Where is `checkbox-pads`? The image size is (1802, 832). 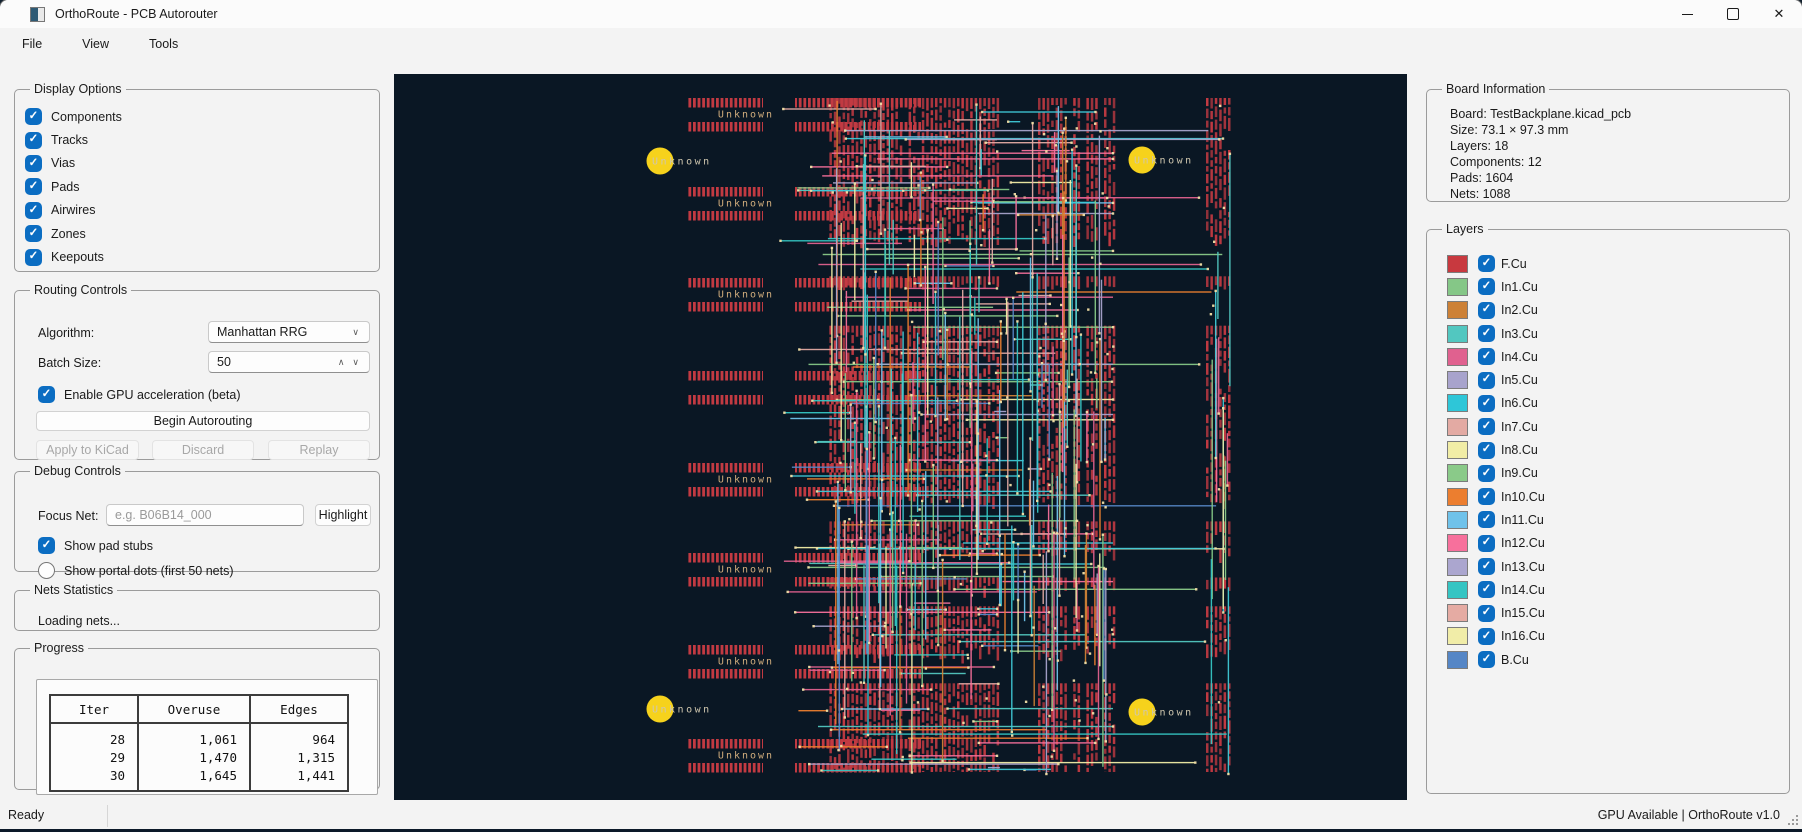
checkbox-pads is located at coordinates (33, 187).